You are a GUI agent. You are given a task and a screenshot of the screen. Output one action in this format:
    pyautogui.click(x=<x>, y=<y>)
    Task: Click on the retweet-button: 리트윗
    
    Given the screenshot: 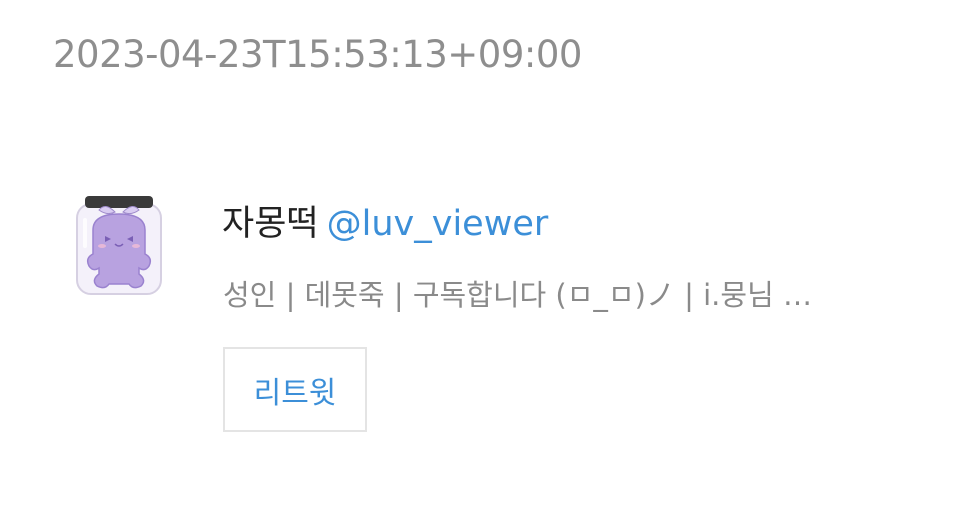 What is the action you would take?
    pyautogui.click(x=295, y=389)
    